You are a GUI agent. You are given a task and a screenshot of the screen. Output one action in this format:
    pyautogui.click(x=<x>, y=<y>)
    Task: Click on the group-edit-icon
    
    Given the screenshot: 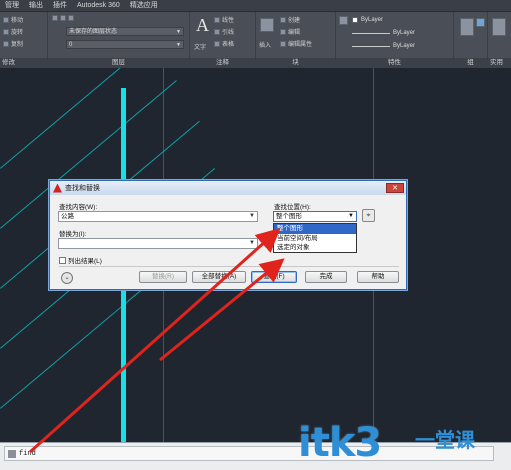 What is the action you would take?
    pyautogui.click(x=480, y=22)
    